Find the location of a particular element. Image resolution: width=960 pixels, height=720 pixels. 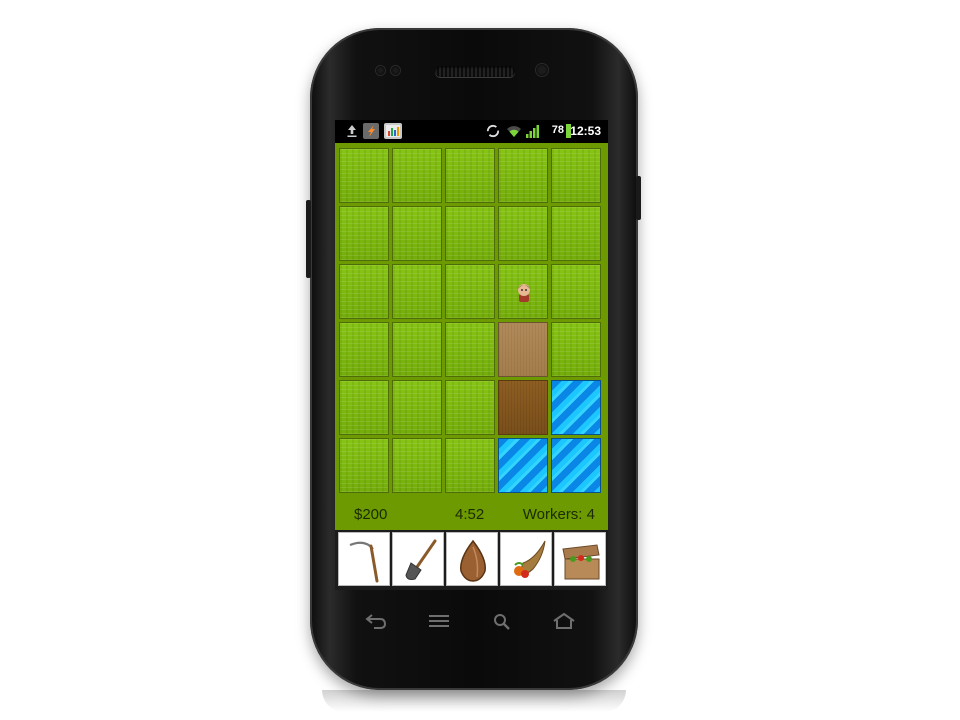

timer-label: 4:52 is located at coordinates (470, 514).